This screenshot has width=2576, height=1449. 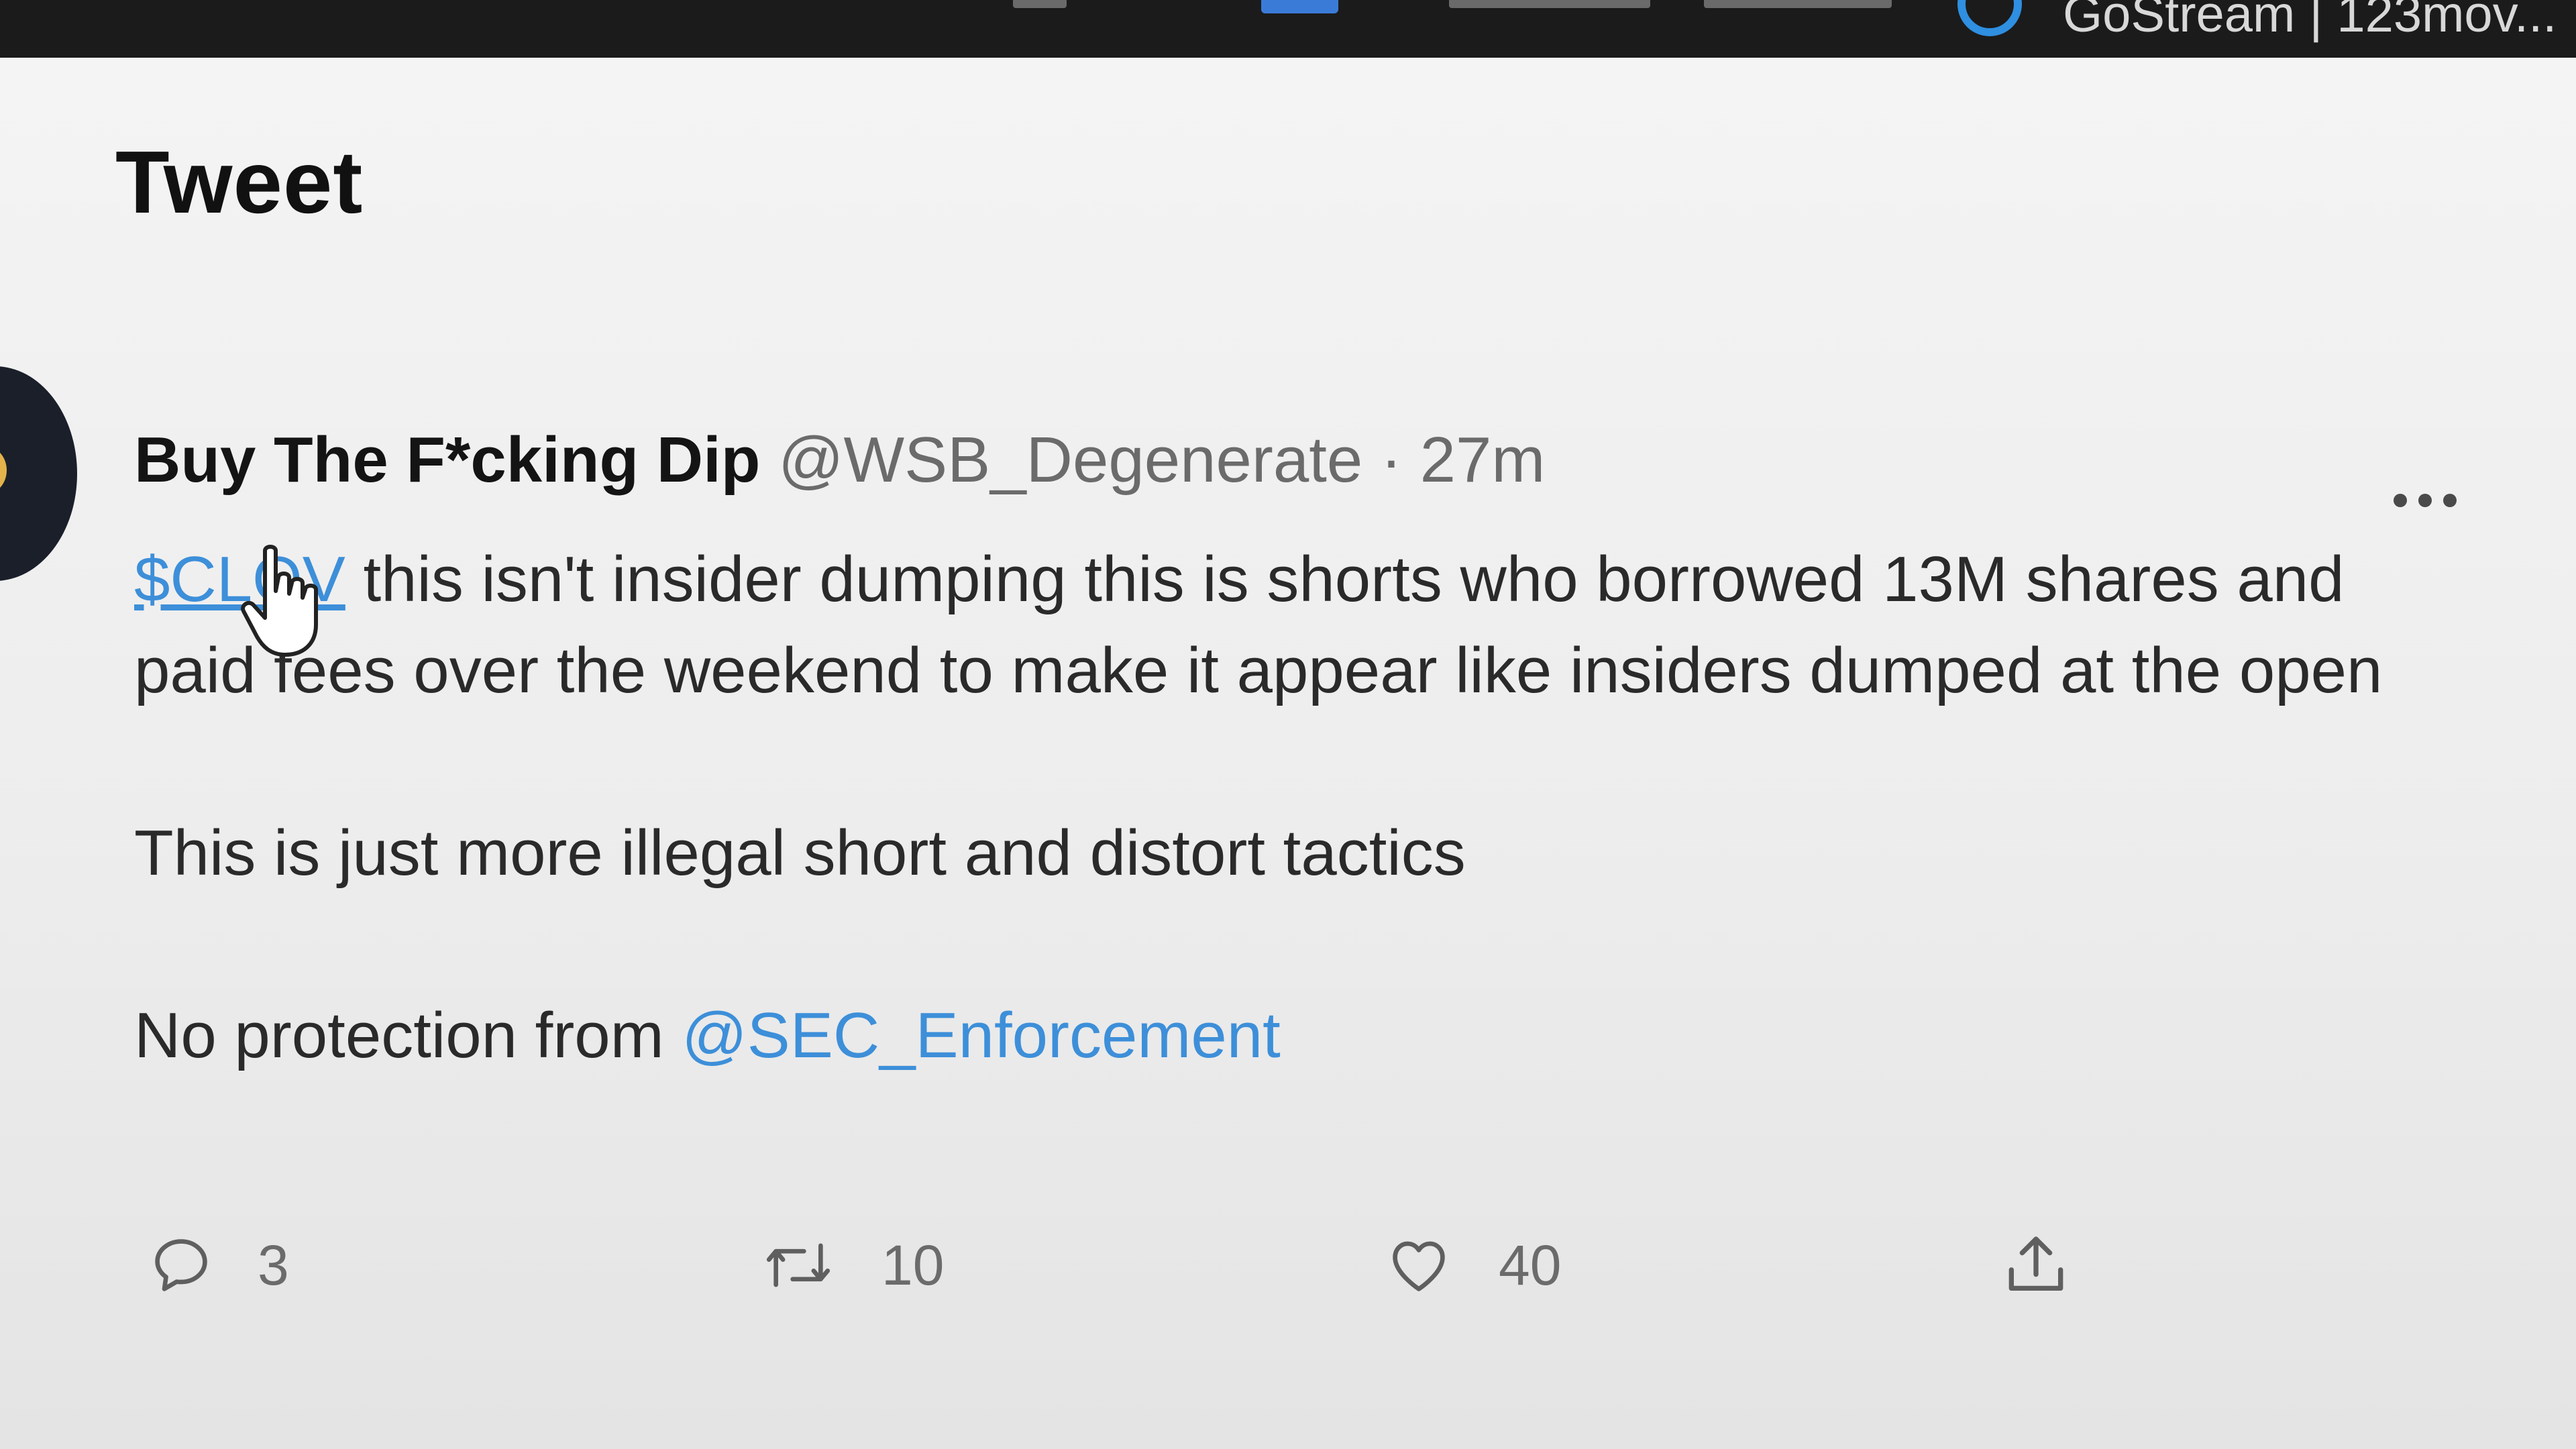 I want to click on reply-count: 3, so click(x=273, y=1265).